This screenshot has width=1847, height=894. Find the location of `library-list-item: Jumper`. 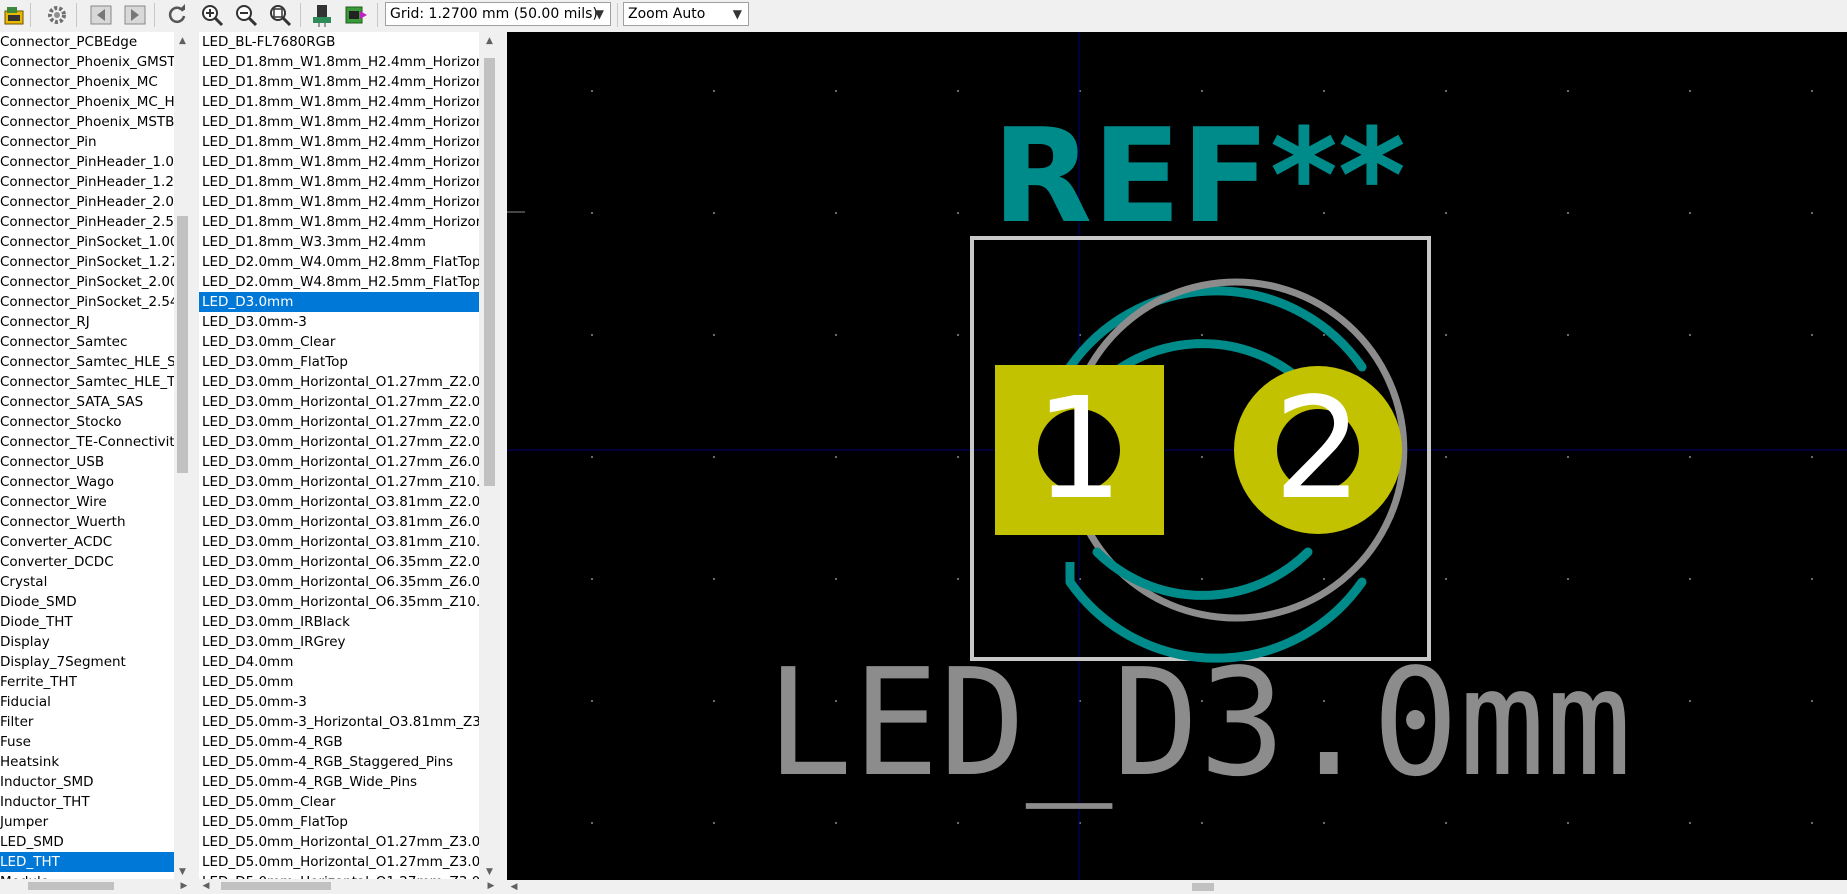

library-list-item: Jumper is located at coordinates (87, 822).